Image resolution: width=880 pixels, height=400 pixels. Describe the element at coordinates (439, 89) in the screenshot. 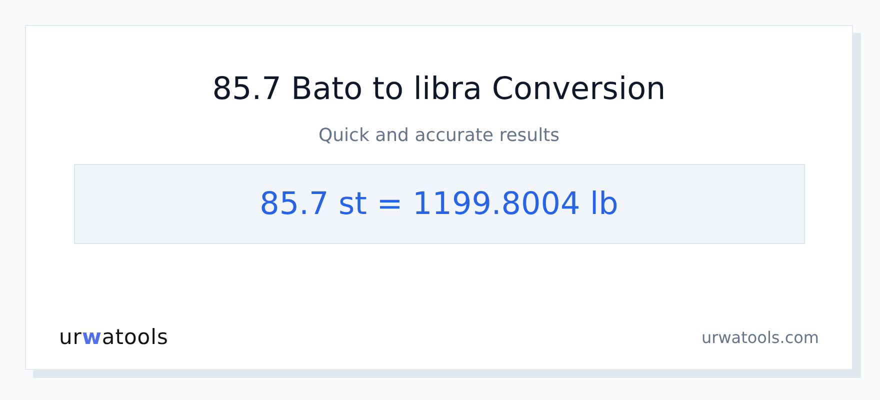

I see `page-title: 85.7 Bato to libra Conversion` at that location.